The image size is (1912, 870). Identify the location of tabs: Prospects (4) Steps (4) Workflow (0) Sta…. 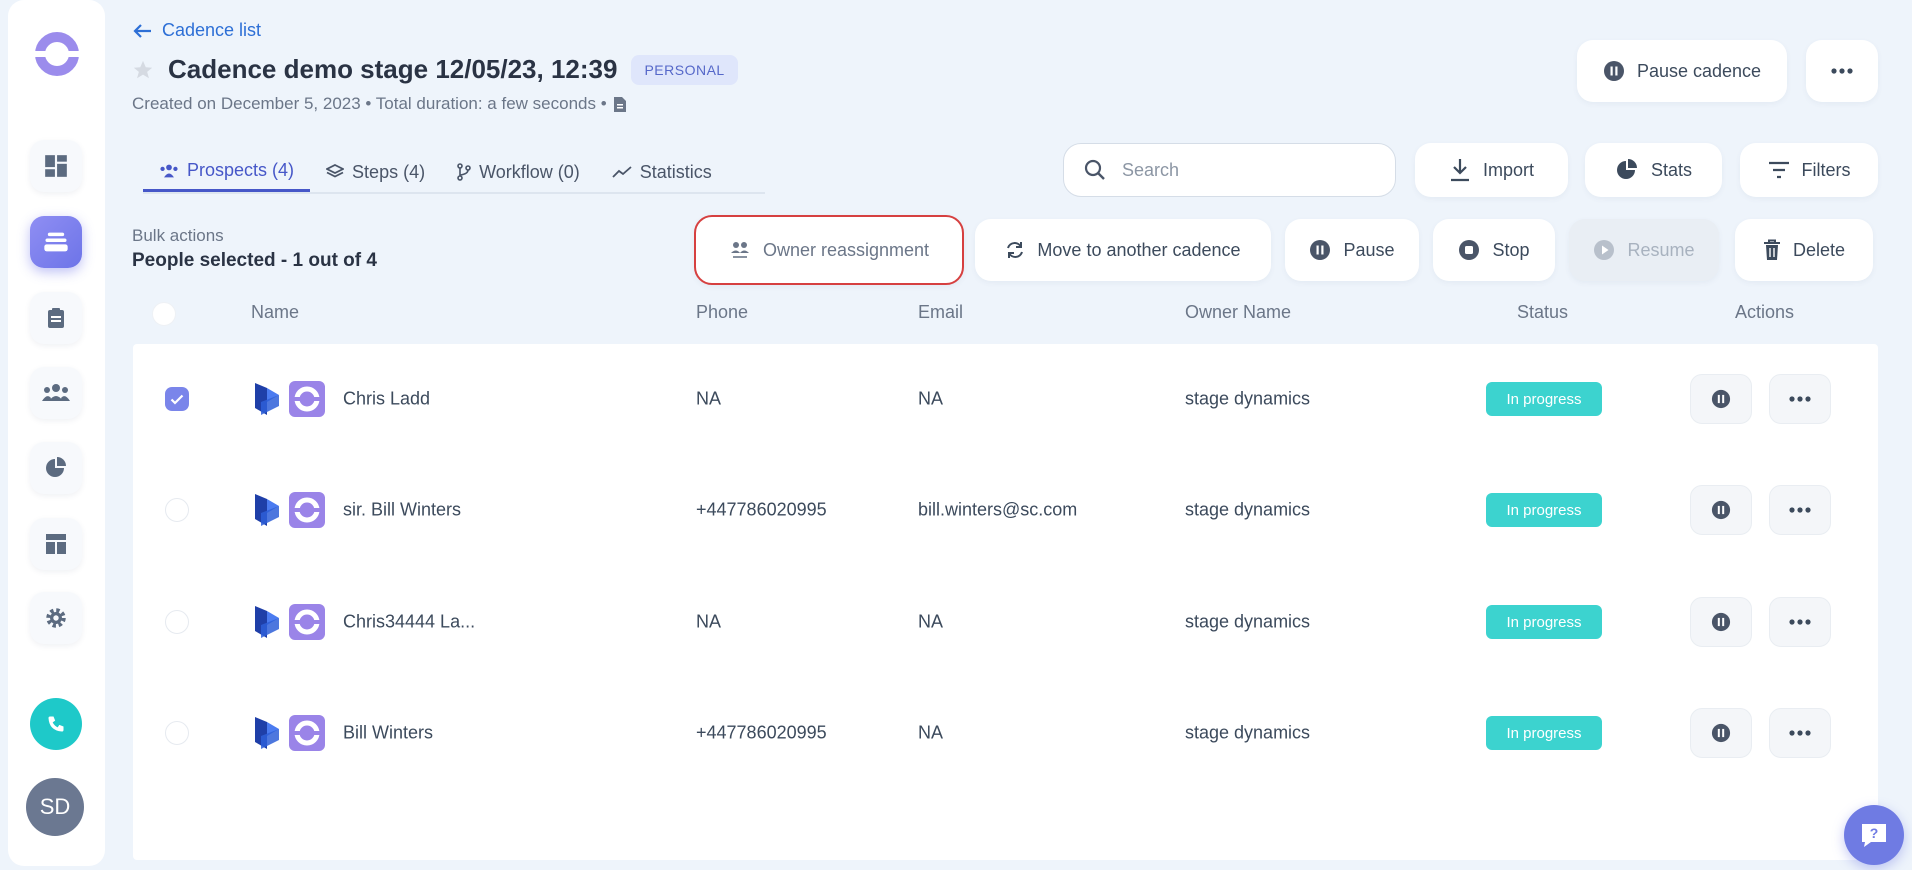
(454, 173).